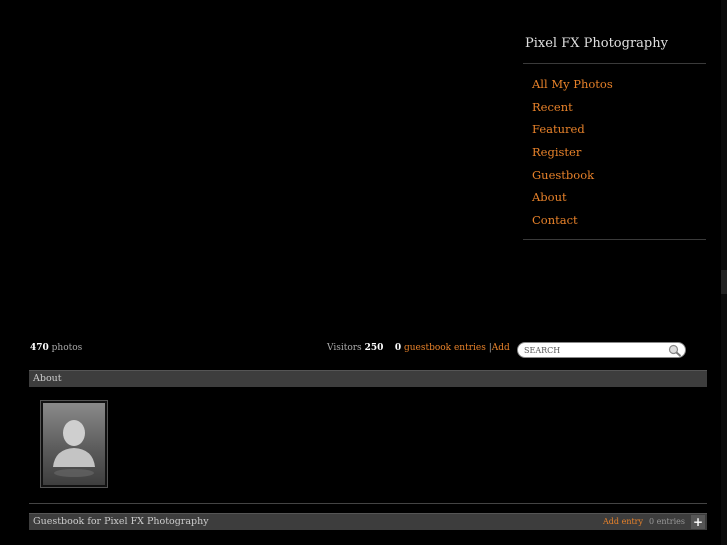 The image size is (727, 545). Describe the element at coordinates (614, 63) in the screenshot. I see `nav-divider-top` at that location.